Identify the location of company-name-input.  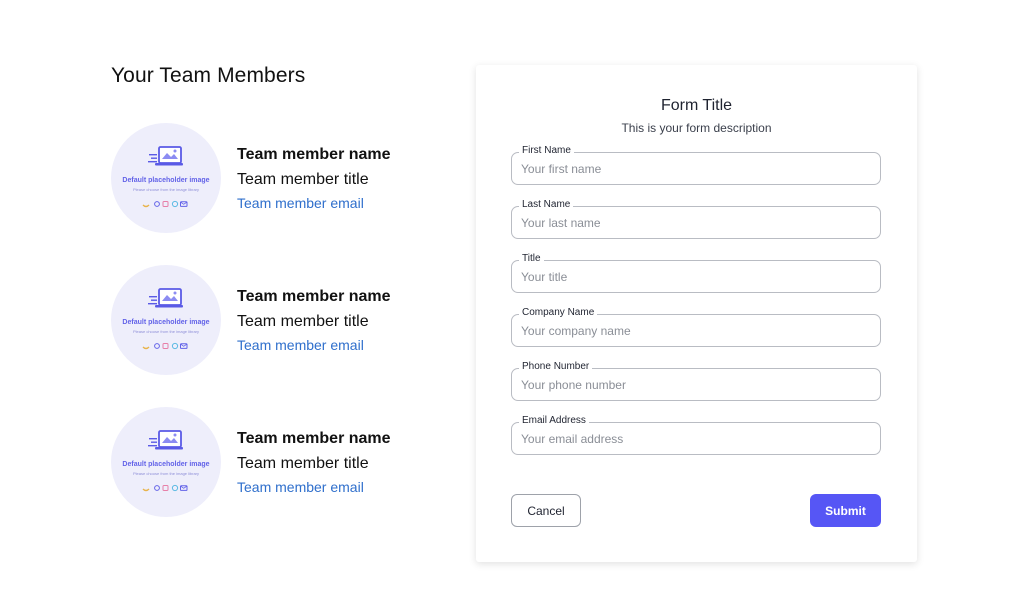
(696, 331).